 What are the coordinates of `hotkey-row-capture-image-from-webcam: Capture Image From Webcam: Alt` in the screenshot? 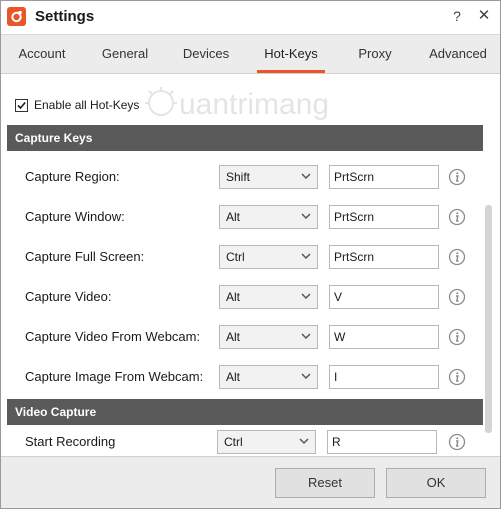 It's located at (242, 377).